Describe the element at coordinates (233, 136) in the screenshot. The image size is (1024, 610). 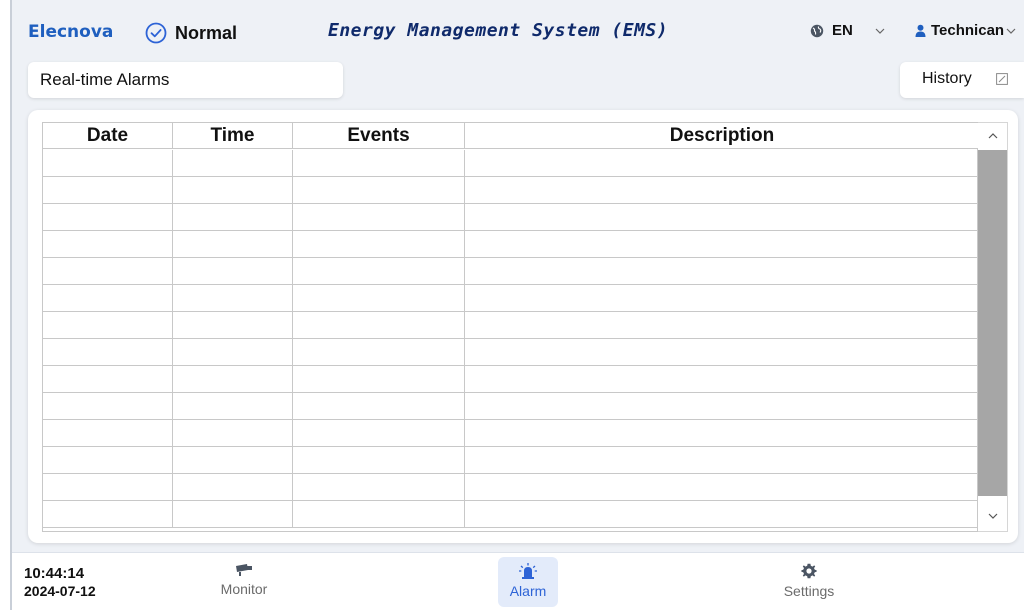
I see `column-header-time: Time` at that location.